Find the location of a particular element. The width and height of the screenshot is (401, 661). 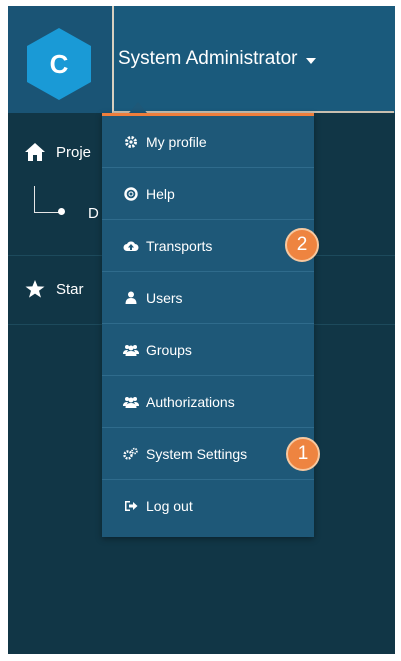

menu-item-authorizations: Authorizations is located at coordinates (208, 402).